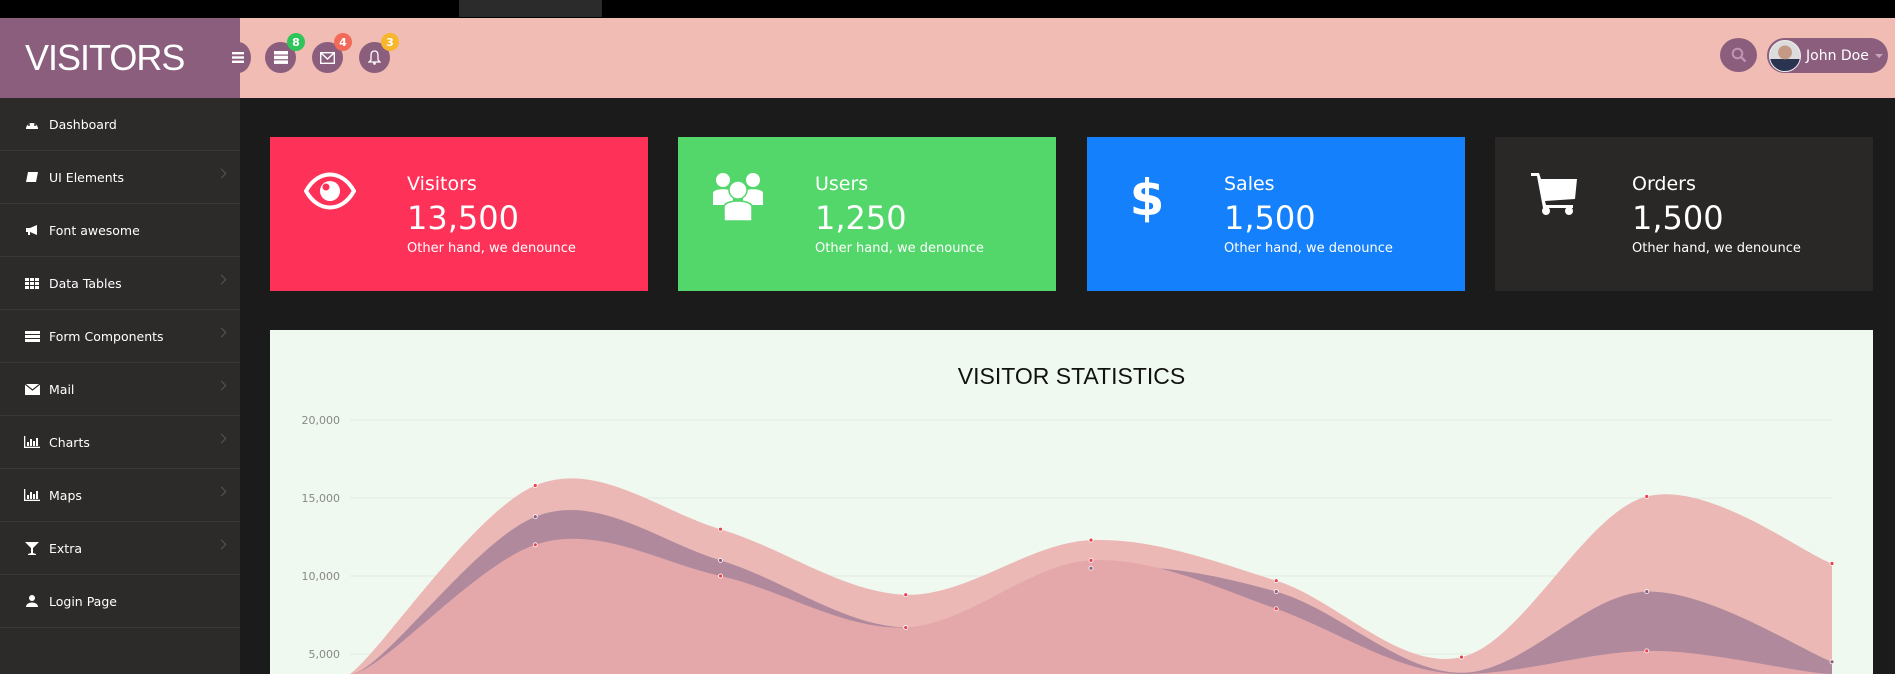 This screenshot has height=674, width=1895. Describe the element at coordinates (120, 442) in the screenshot. I see `sidebar-item-charts: Charts` at that location.